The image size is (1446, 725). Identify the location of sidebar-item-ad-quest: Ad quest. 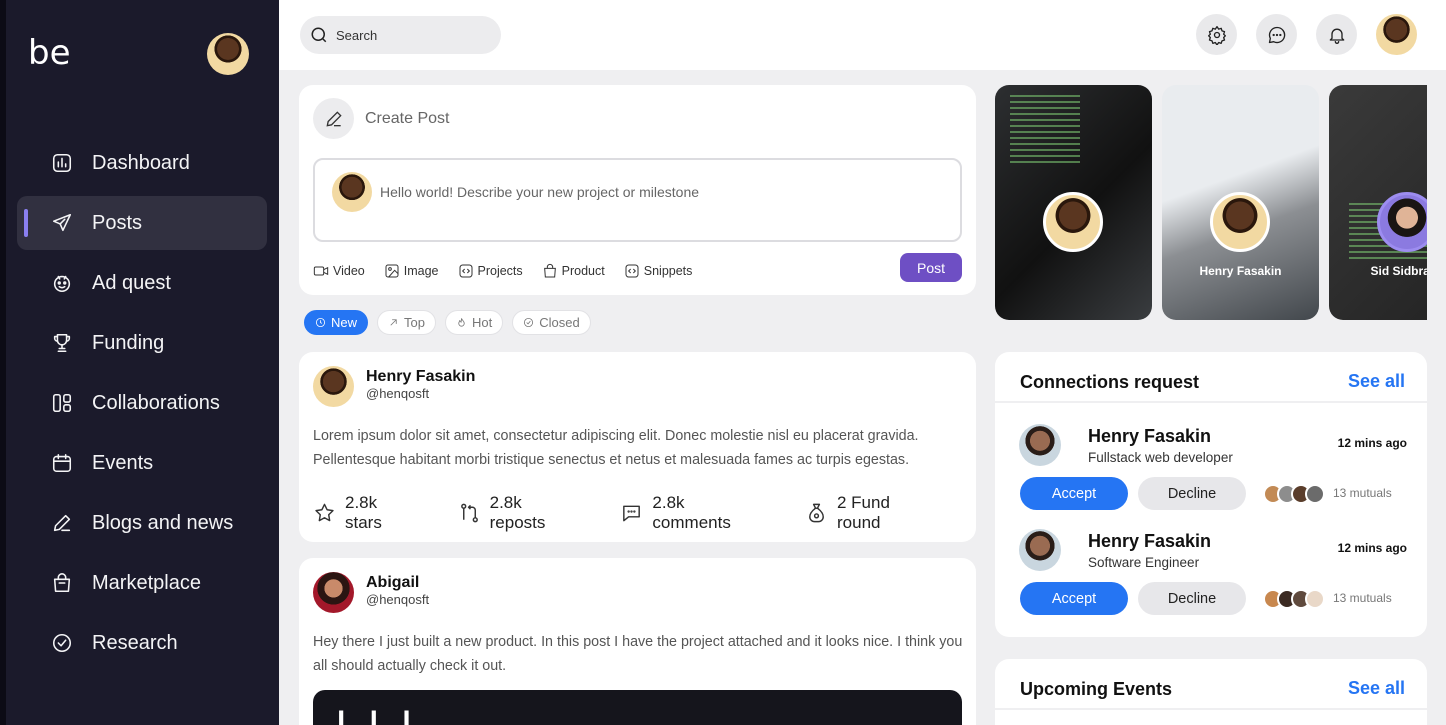
(142, 283).